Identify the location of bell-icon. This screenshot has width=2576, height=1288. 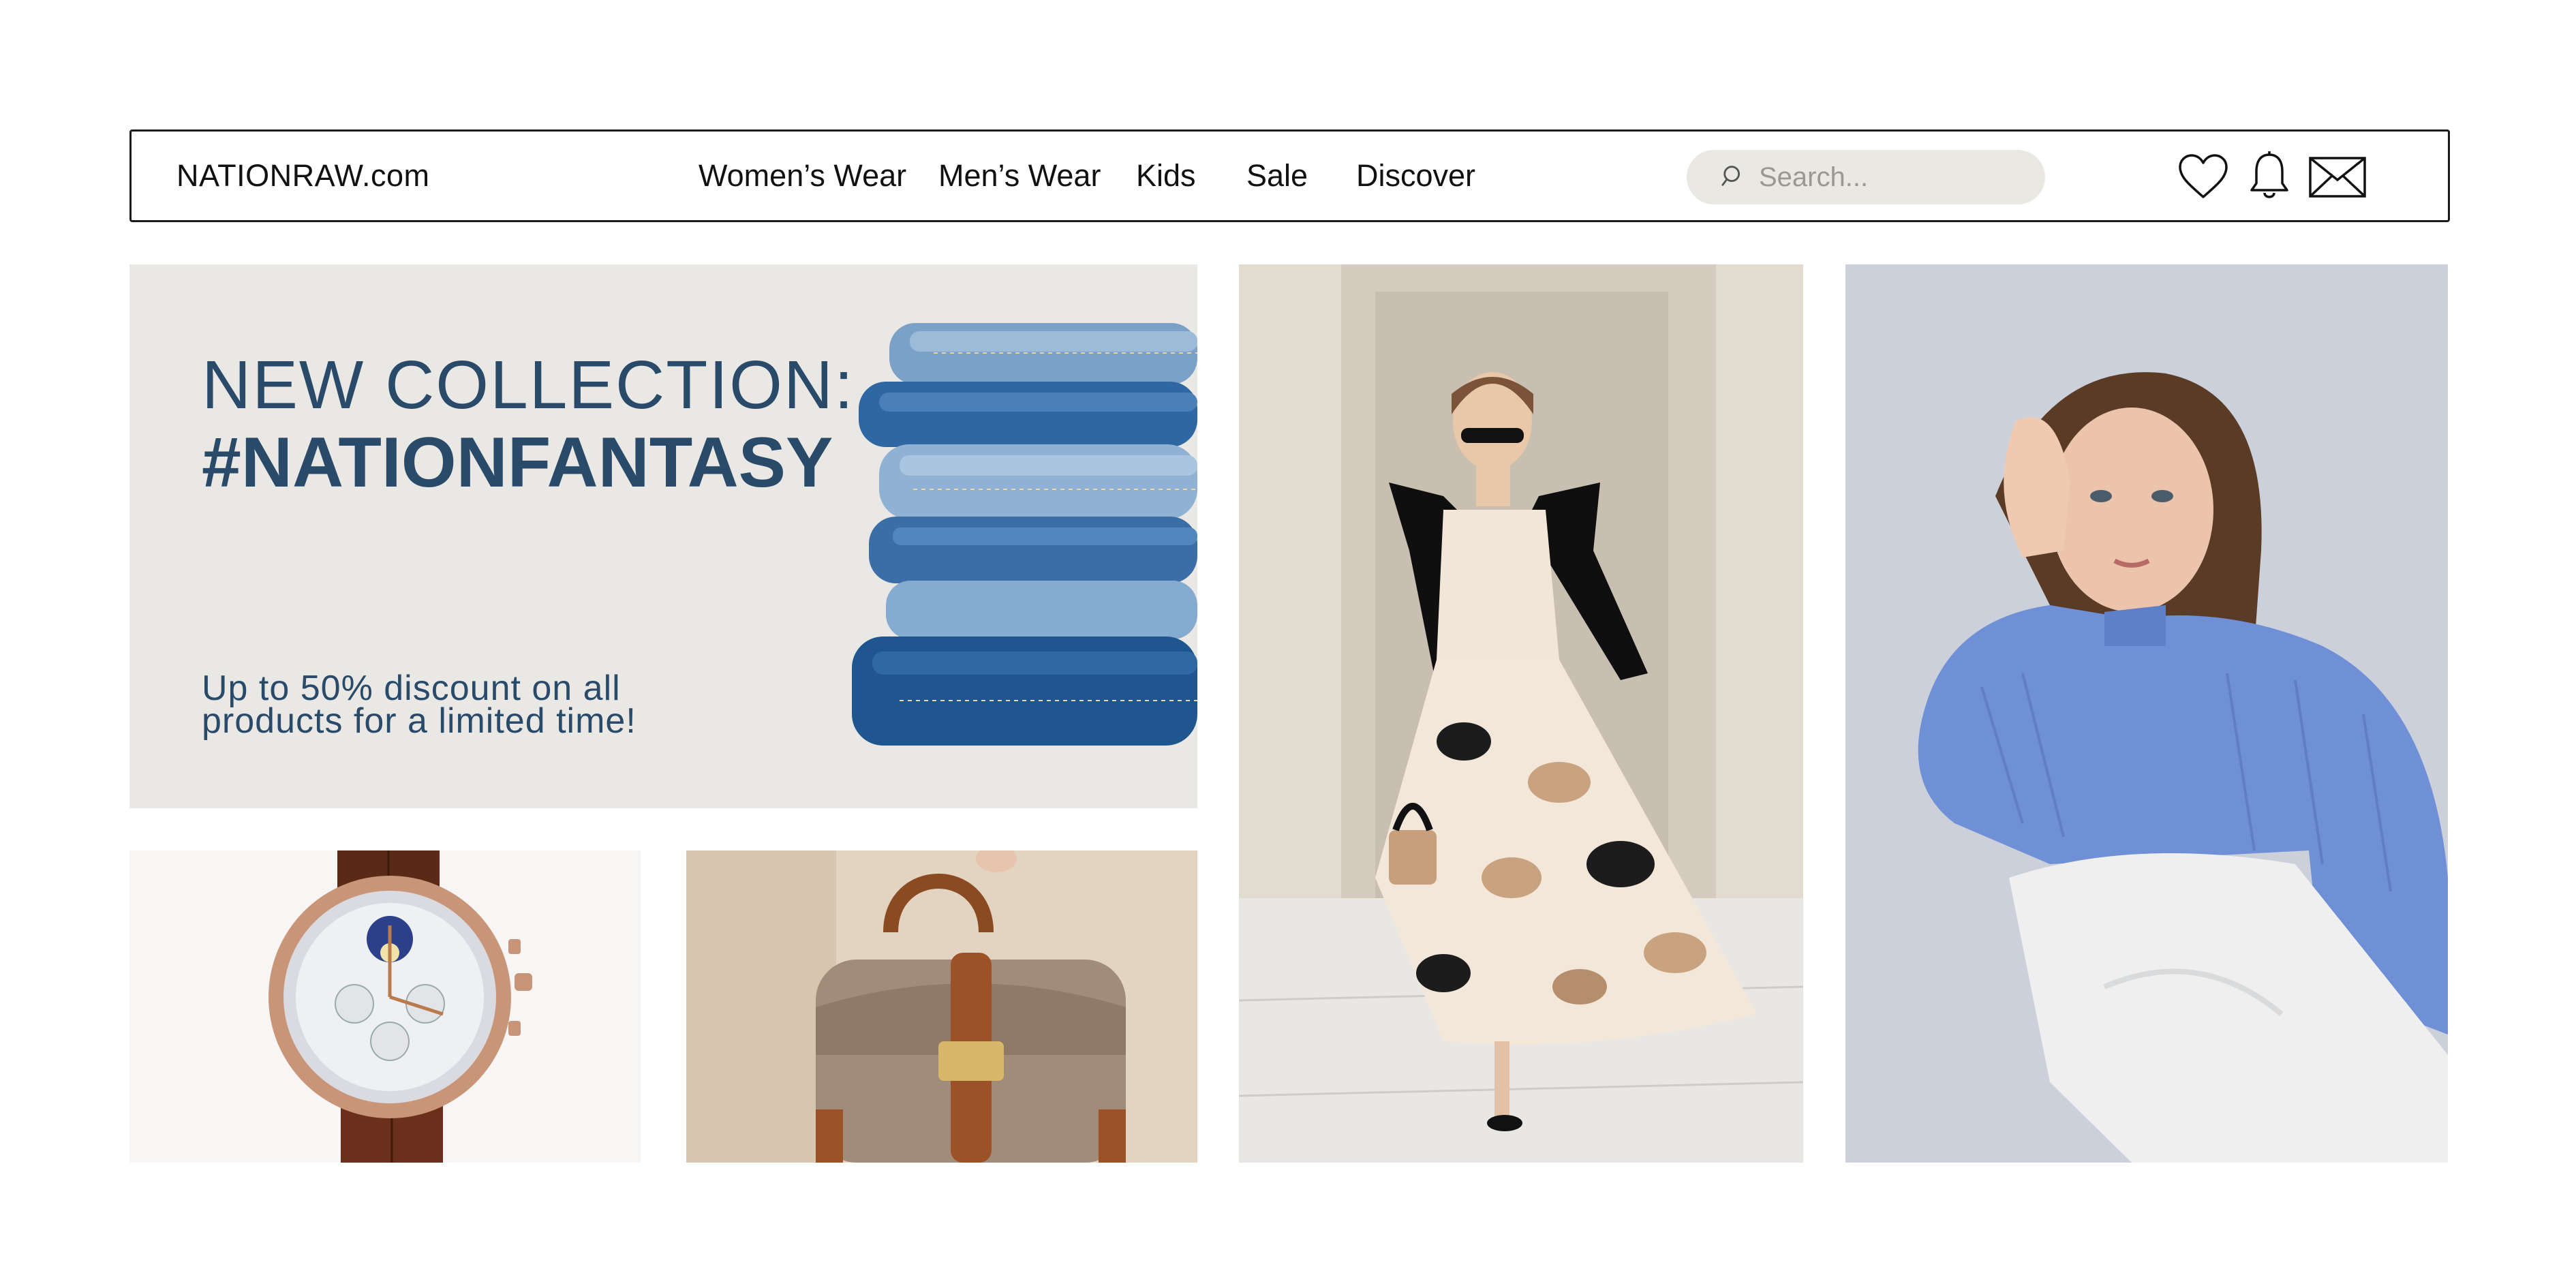
(2269, 176).